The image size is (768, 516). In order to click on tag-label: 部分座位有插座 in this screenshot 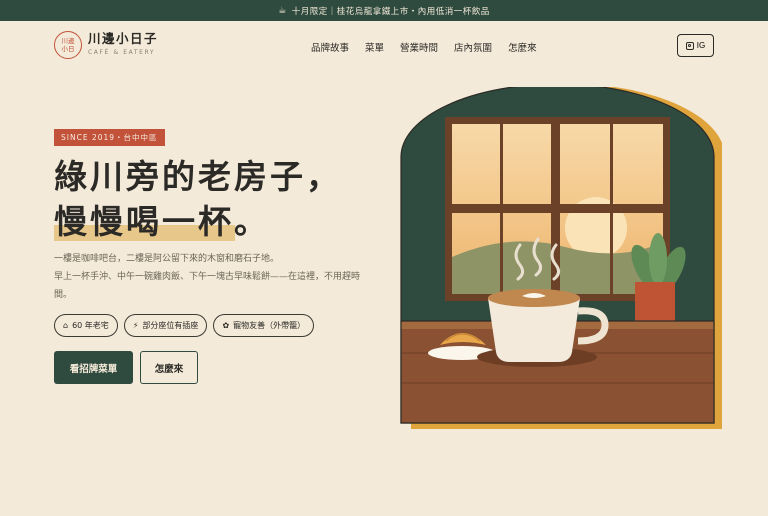, I will do `click(170, 325)`.